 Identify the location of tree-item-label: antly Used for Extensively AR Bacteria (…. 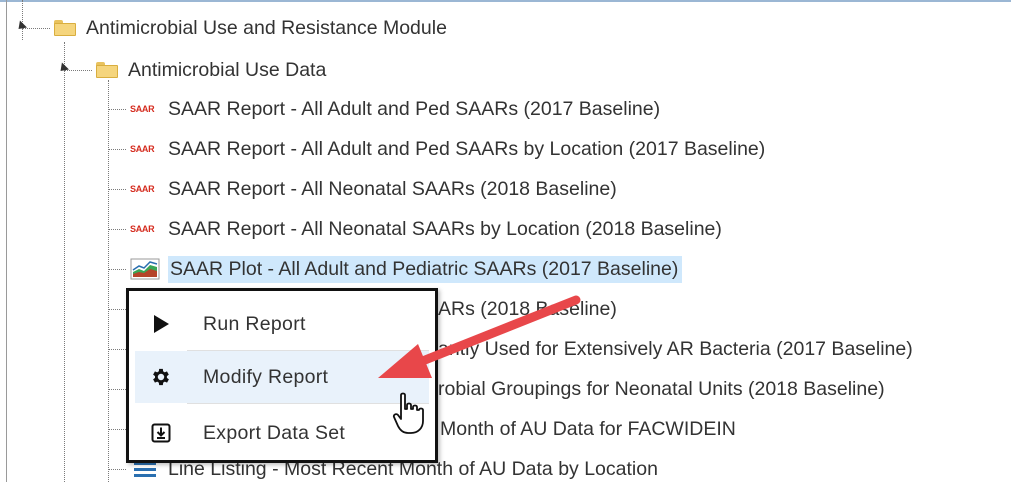
(675, 348).